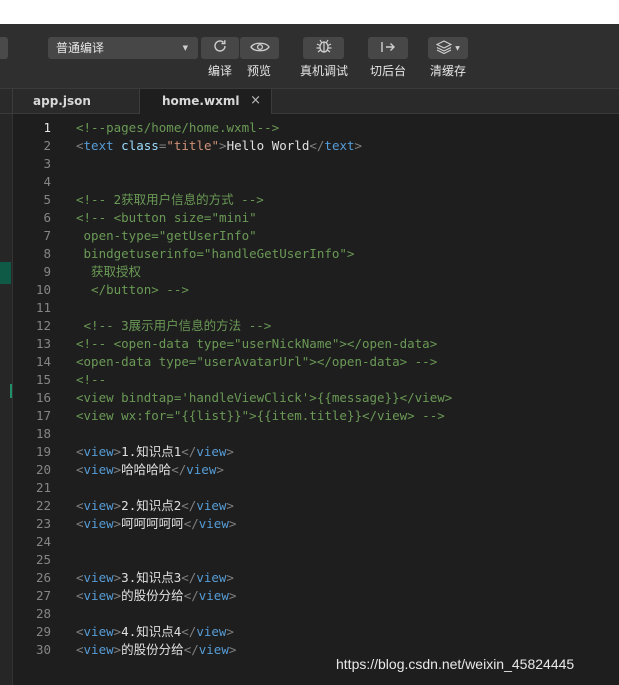  Describe the element at coordinates (316, 434) in the screenshot. I see `code-line: 18` at that location.